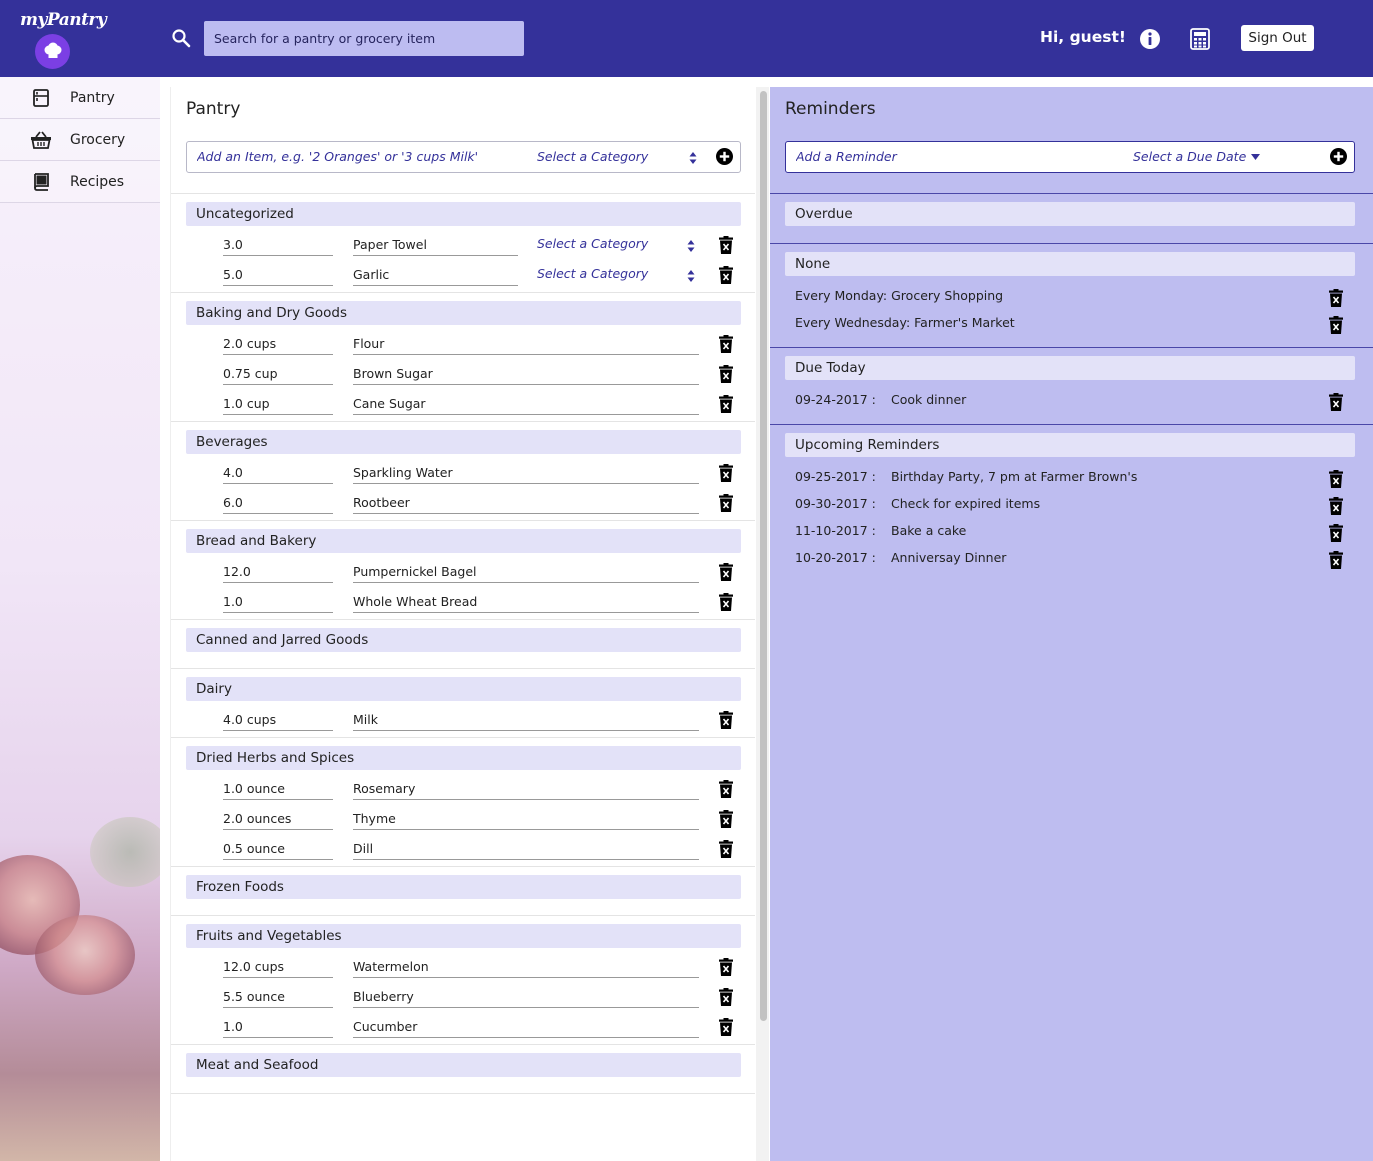  What do you see at coordinates (463, 640) in the screenshot?
I see `category-header: Canned and Jarred Goods` at bounding box center [463, 640].